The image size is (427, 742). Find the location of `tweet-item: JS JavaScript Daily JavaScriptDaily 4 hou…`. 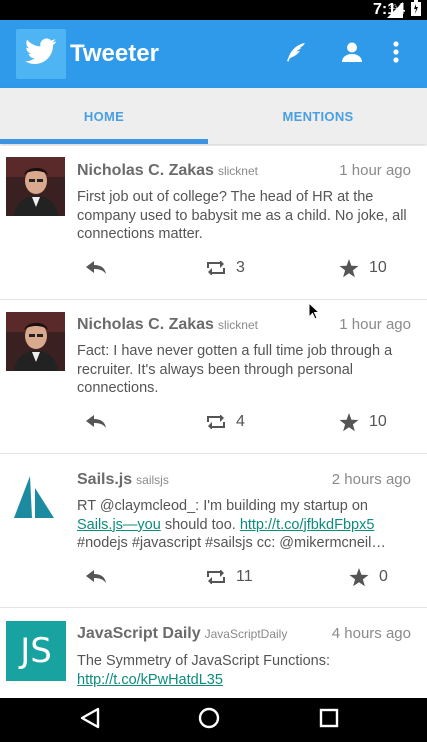

tweet-item: JS JavaScript Daily JavaScriptDaily 4 hou… is located at coordinates (213, 653).